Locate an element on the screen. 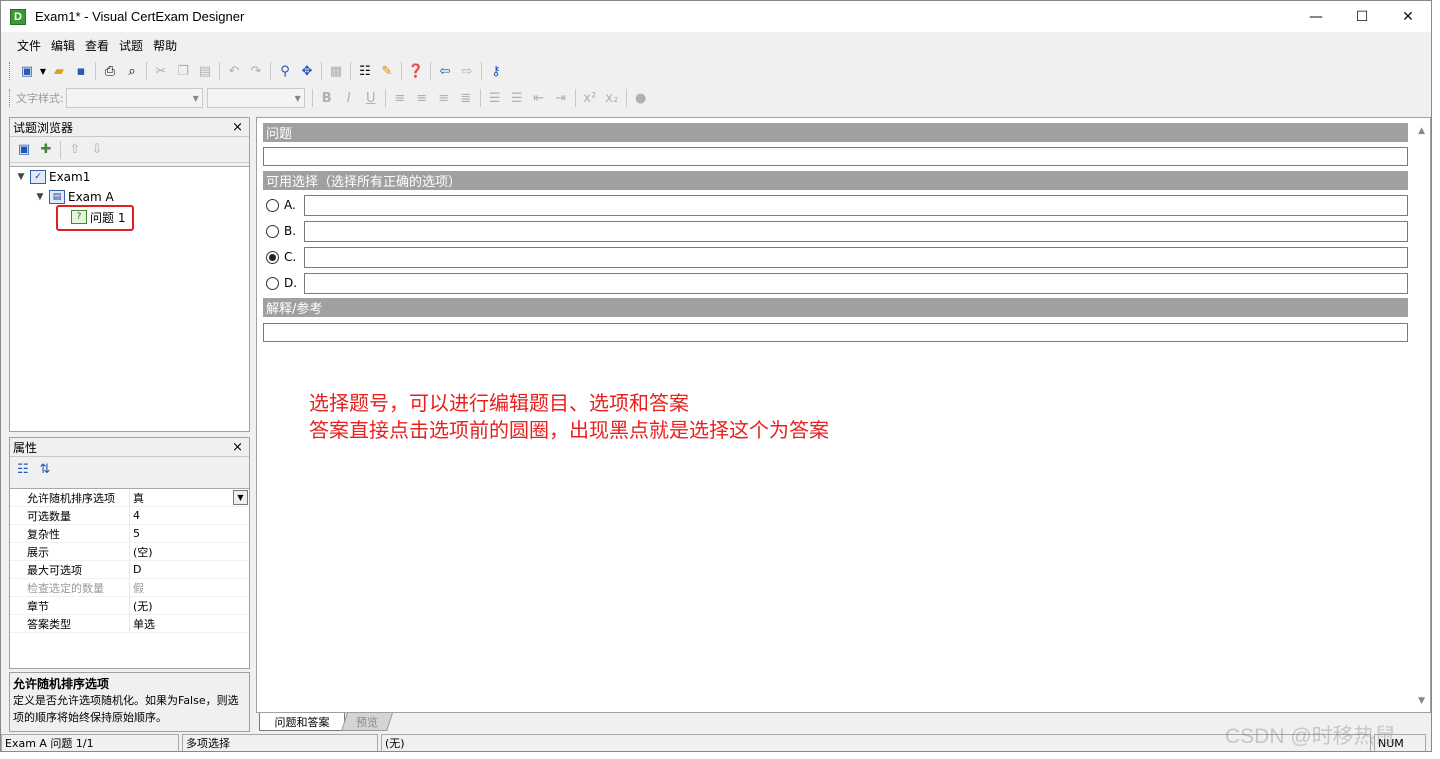 This screenshot has height=759, width=1440. import-icon: ⇦ is located at coordinates (445, 71).